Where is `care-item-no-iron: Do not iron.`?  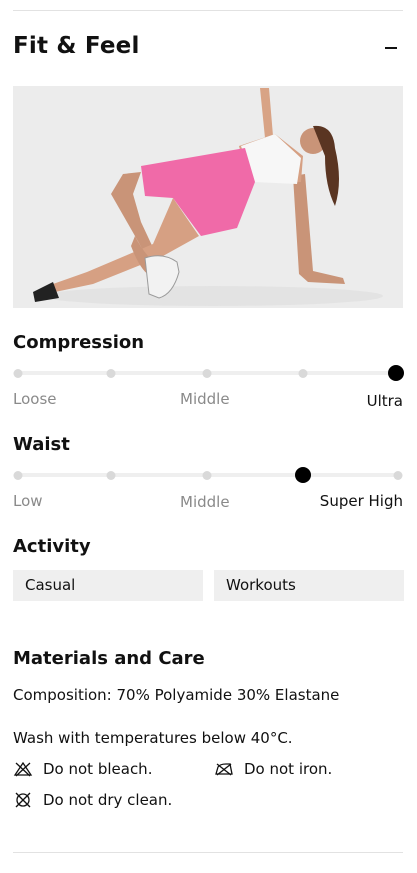
care-item-no-iron: Do not iron. is located at coordinates (273, 769).